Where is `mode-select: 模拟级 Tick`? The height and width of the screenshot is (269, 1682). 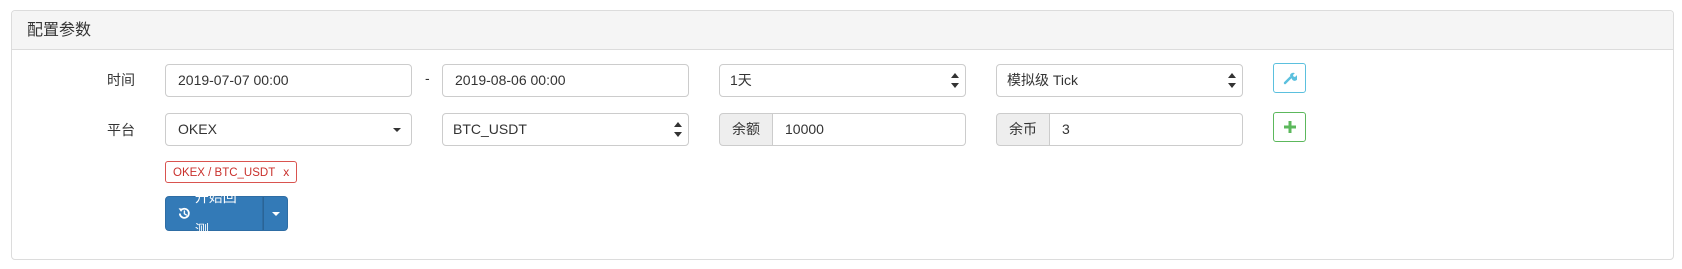
mode-select: 模拟级 Tick is located at coordinates (1119, 80).